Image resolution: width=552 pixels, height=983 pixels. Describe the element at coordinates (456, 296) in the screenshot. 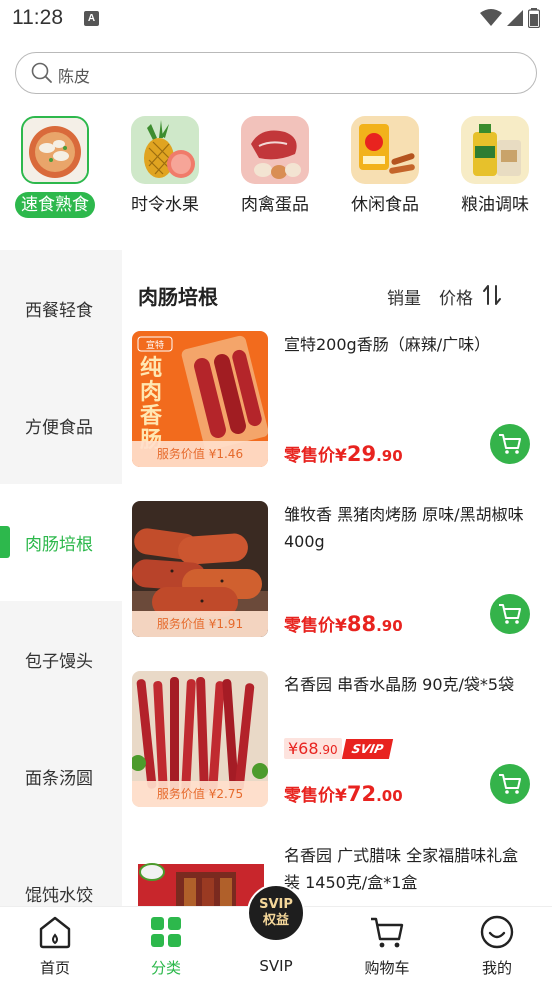

I see `sort-by-price: 价格` at that location.